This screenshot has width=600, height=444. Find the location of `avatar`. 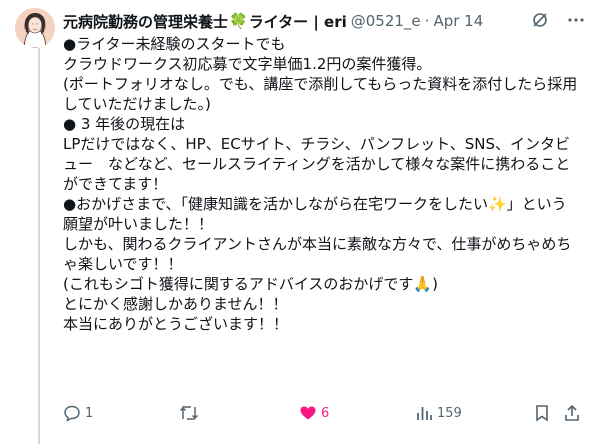

avatar is located at coordinates (35, 28).